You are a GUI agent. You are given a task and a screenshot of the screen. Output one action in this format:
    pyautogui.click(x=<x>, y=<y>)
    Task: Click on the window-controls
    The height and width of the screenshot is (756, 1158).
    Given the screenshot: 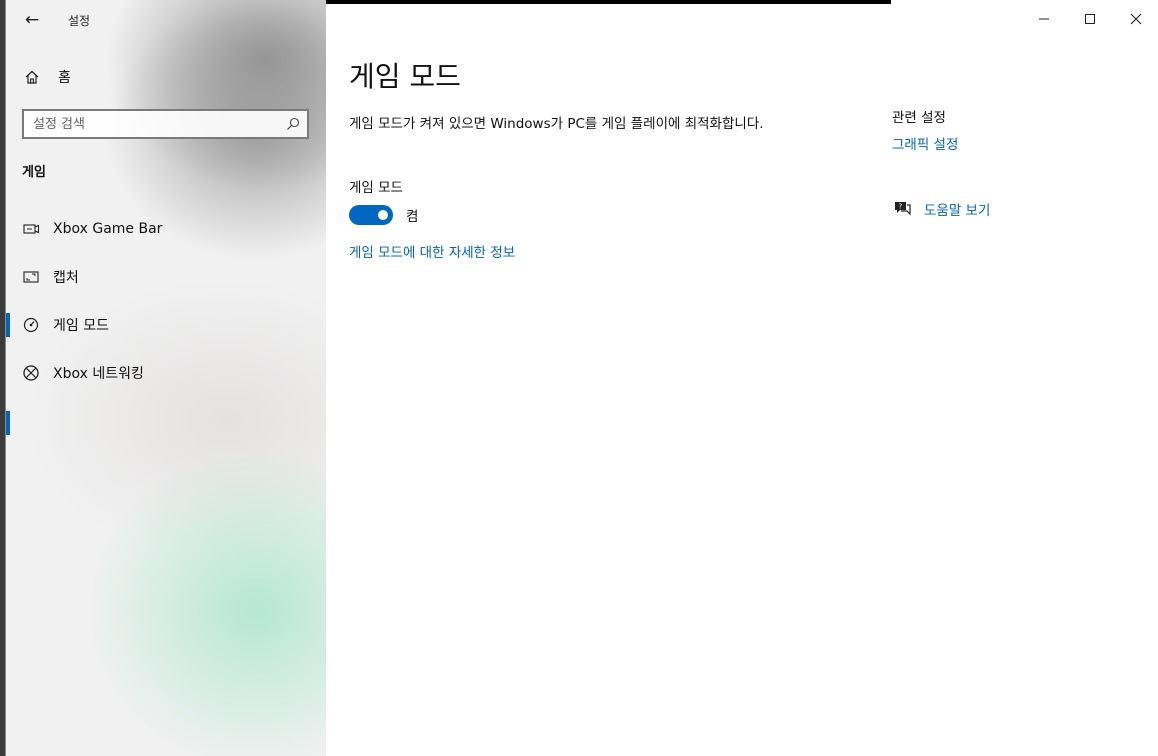 What is the action you would take?
    pyautogui.click(x=1089, y=20)
    